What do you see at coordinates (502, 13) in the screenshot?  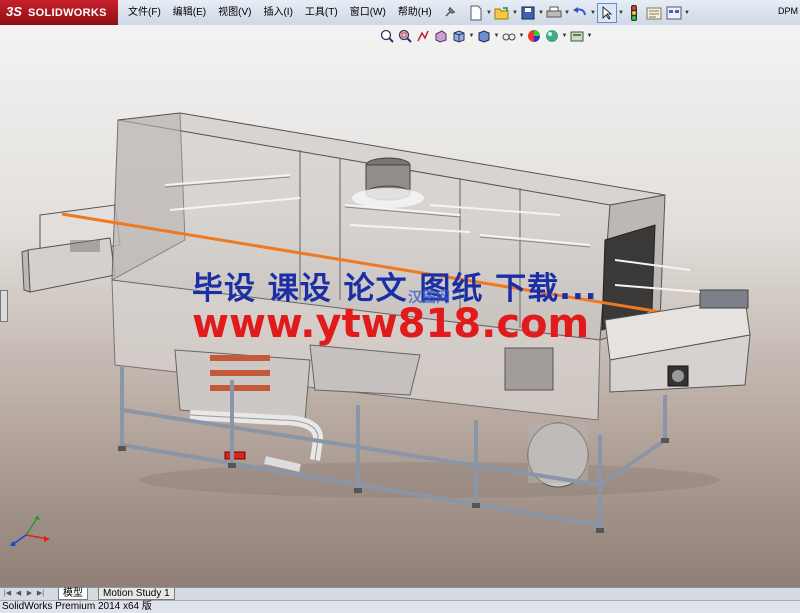 I see `open-icon` at bounding box center [502, 13].